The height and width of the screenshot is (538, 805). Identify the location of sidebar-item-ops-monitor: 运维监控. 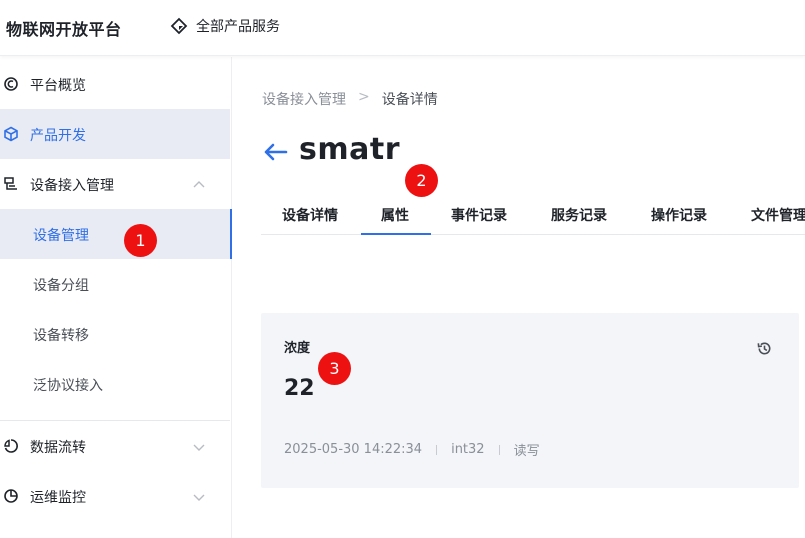
(115, 496).